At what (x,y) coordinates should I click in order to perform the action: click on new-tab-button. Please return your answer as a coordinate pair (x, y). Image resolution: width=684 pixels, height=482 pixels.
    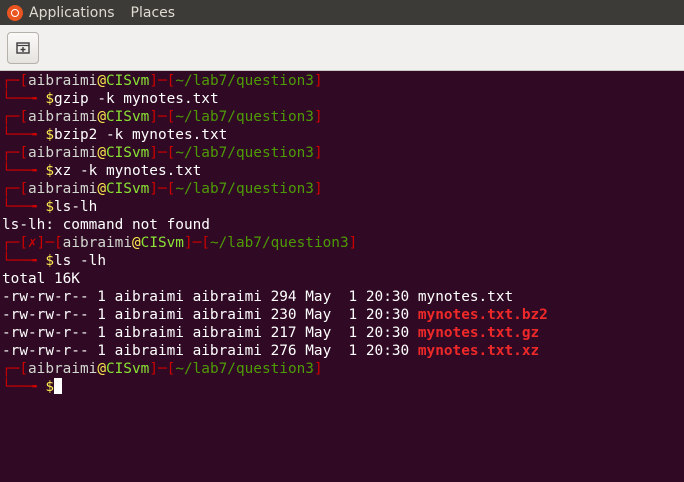
    Looking at the image, I should click on (23, 48).